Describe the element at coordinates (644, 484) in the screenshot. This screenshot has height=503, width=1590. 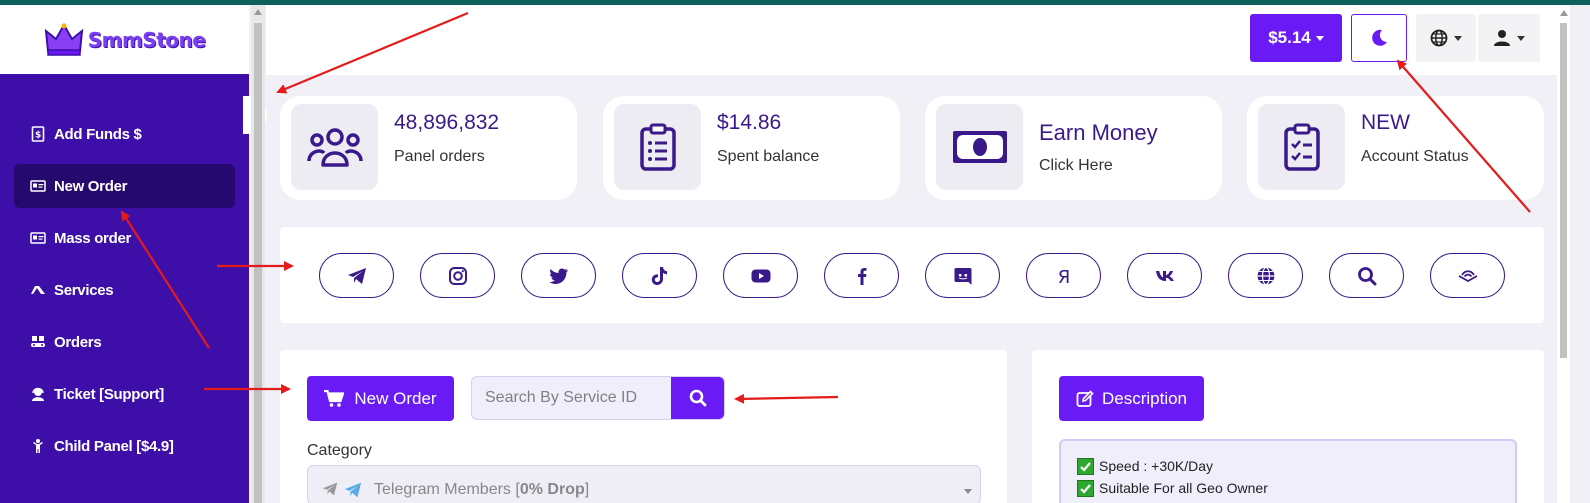
I see `category-select: Telegram Members [0% Drop]` at that location.